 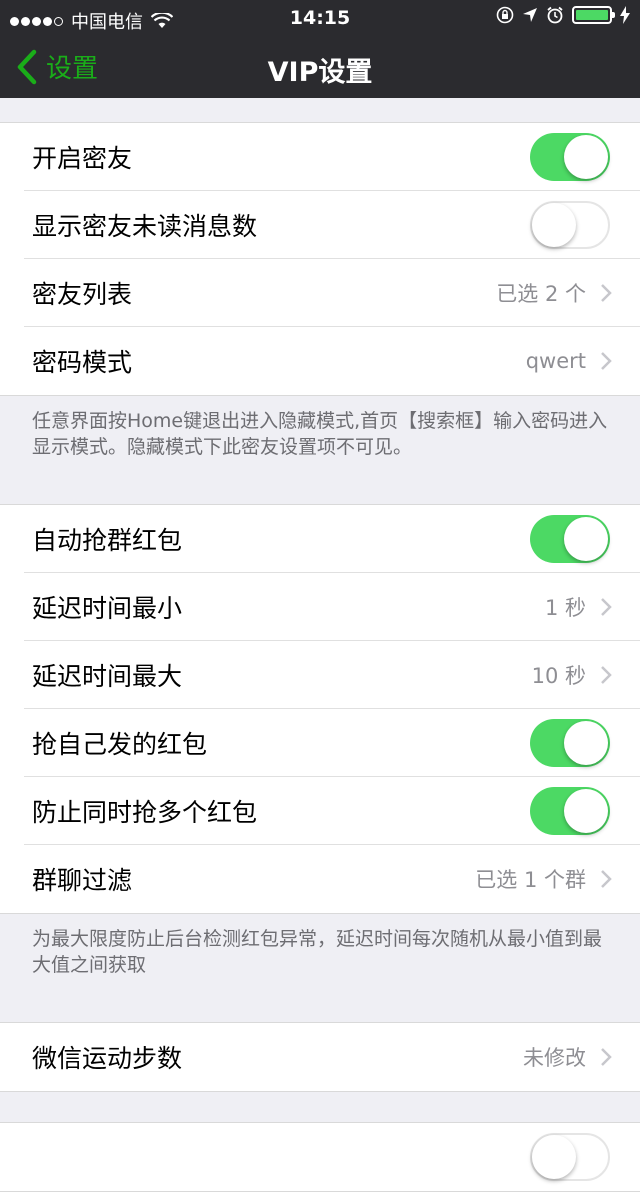 I want to click on row-grab-own-red-packets: 抢自己发的红包, so click(x=332, y=743).